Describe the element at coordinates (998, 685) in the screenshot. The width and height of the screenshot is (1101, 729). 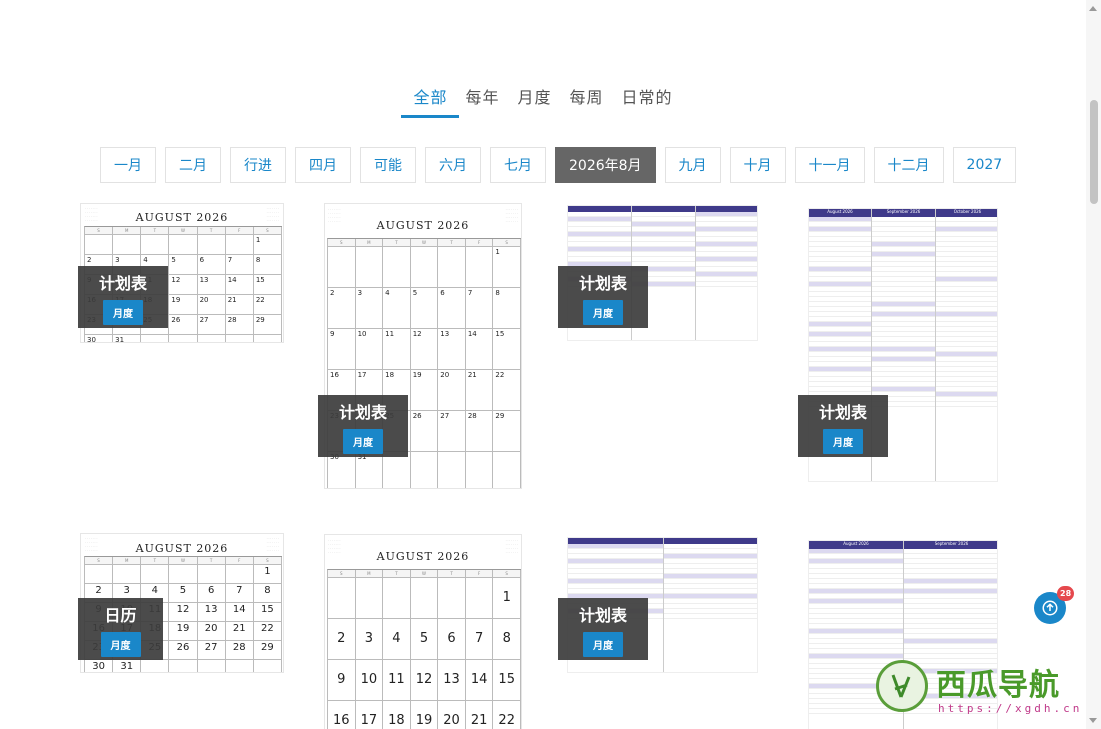
I see `watermark-text: 西瓜导航` at that location.